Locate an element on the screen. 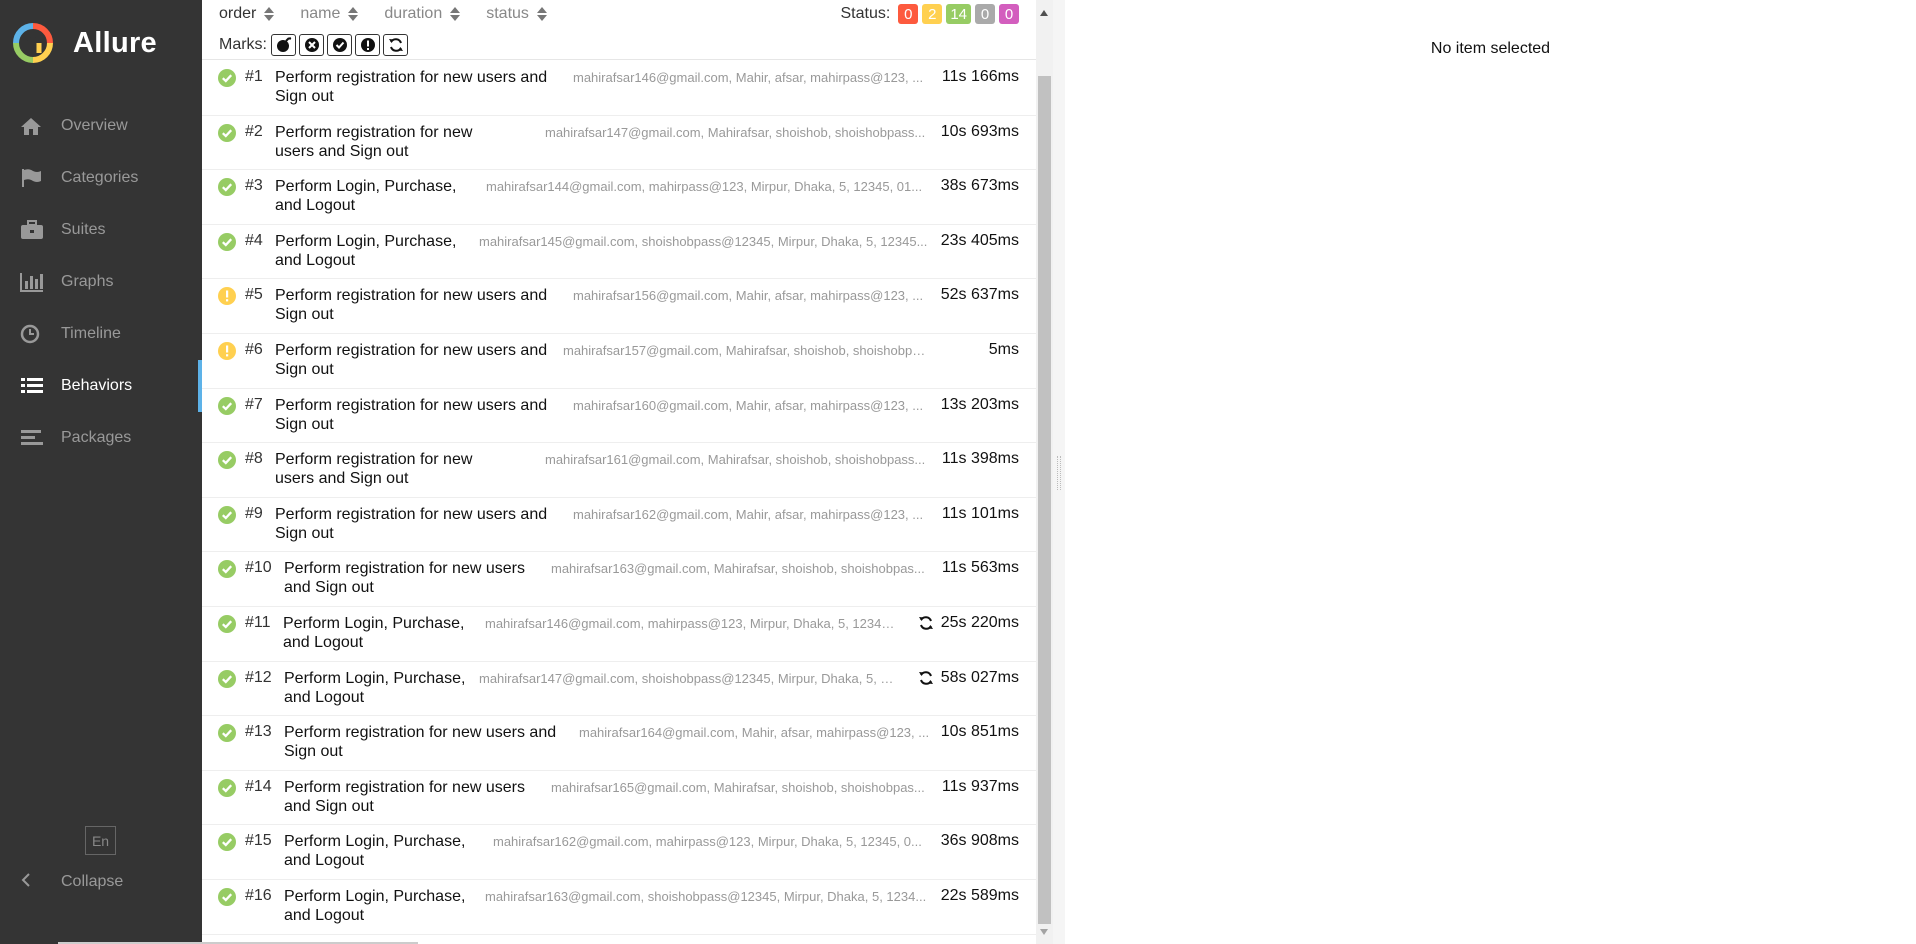  retries-icon is located at coordinates (926, 623).